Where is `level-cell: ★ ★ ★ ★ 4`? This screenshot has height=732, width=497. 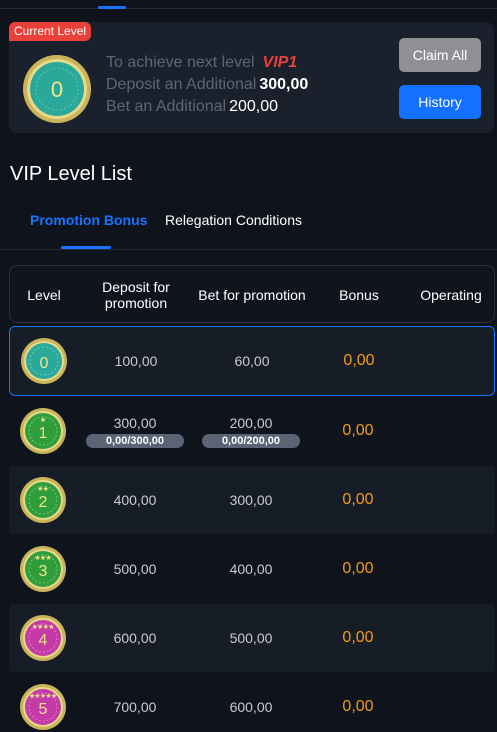 level-cell: ★ ★ ★ ★ 4 is located at coordinates (43, 638).